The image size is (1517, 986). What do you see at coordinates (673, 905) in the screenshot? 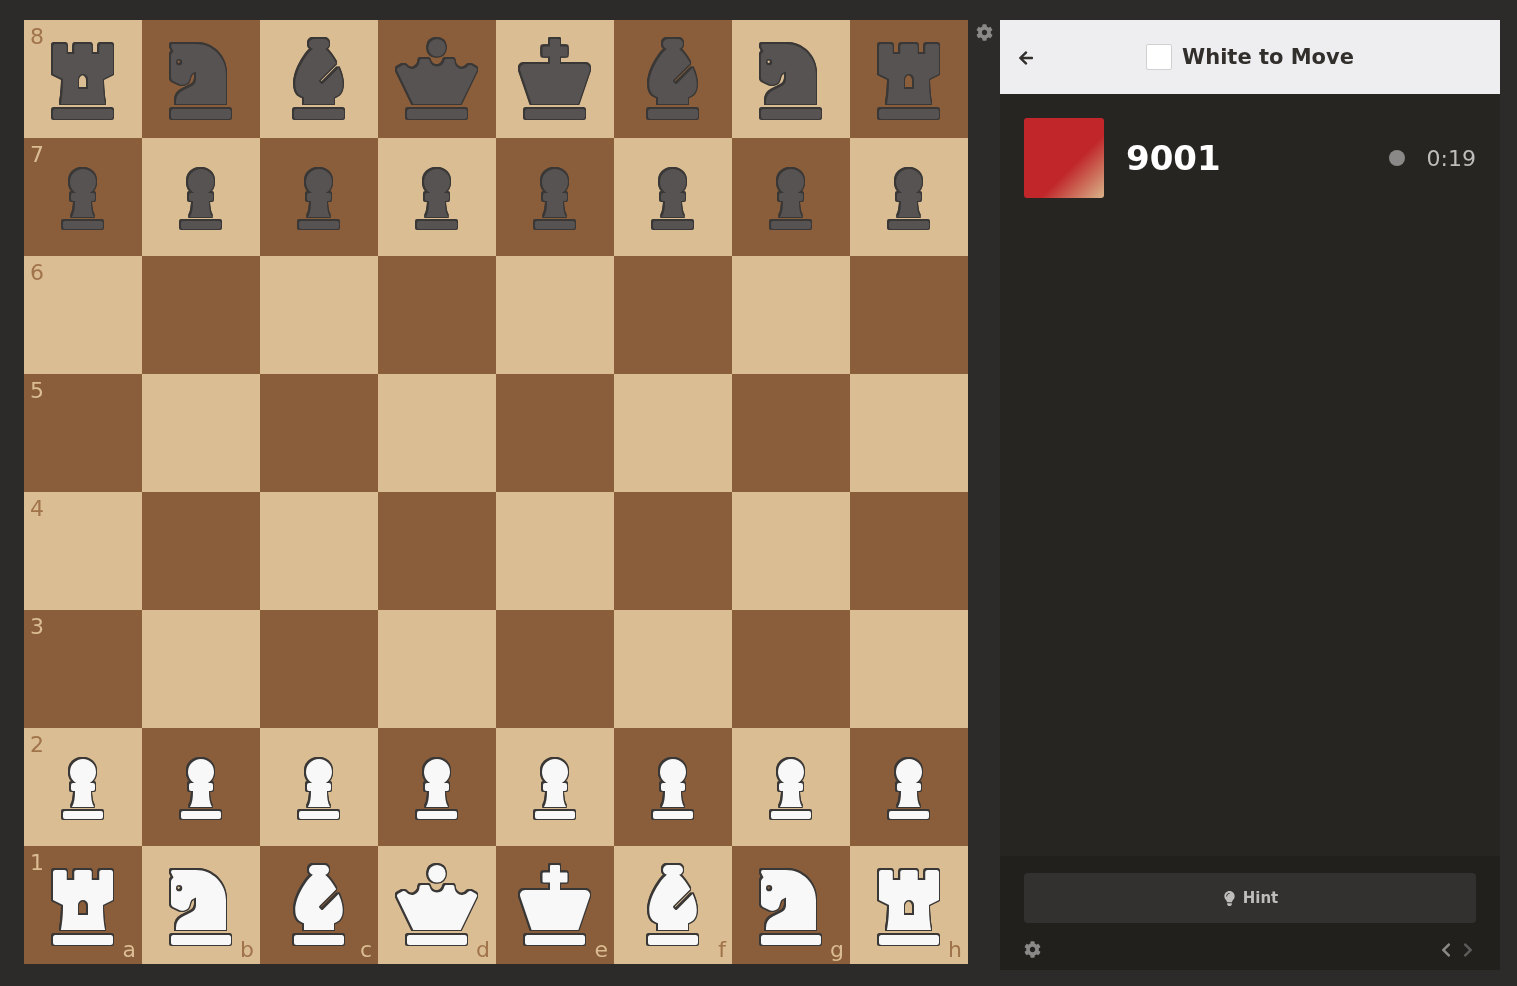
I see `board-square: f` at bounding box center [673, 905].